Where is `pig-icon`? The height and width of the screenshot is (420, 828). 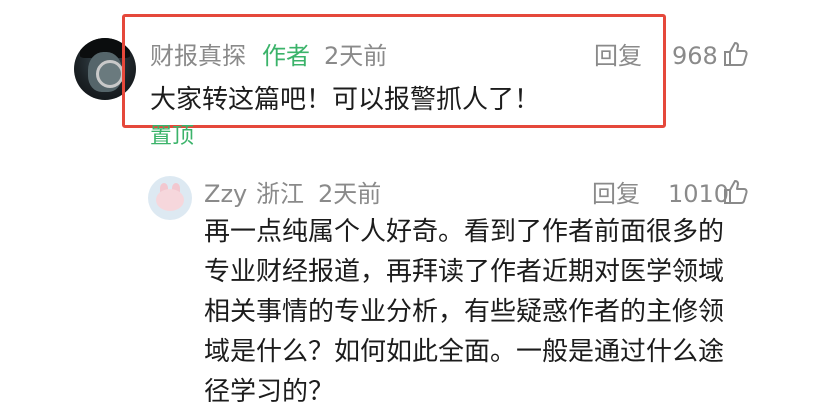 pig-icon is located at coordinates (170, 200).